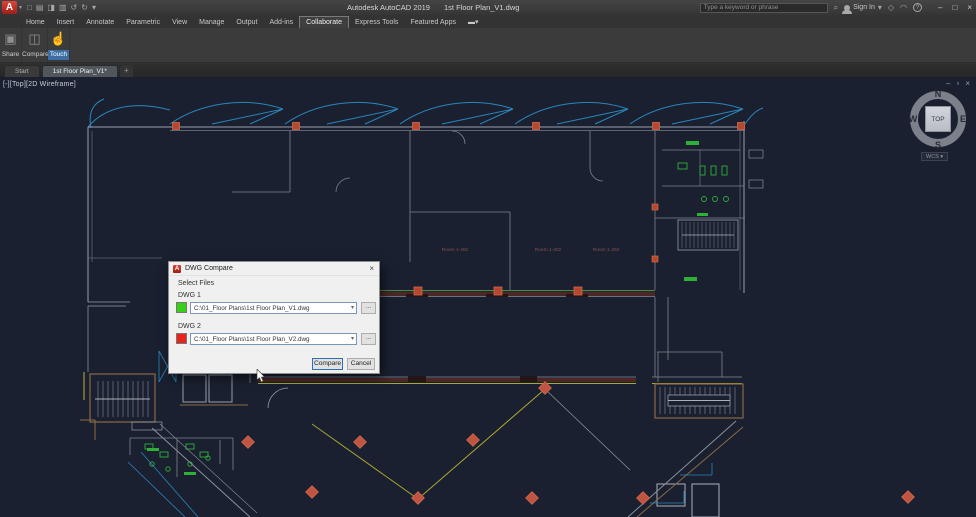 This screenshot has height=517, width=976. What do you see at coordinates (126, 71) in the screenshot?
I see `new-drawing-tab-button: +` at bounding box center [126, 71].